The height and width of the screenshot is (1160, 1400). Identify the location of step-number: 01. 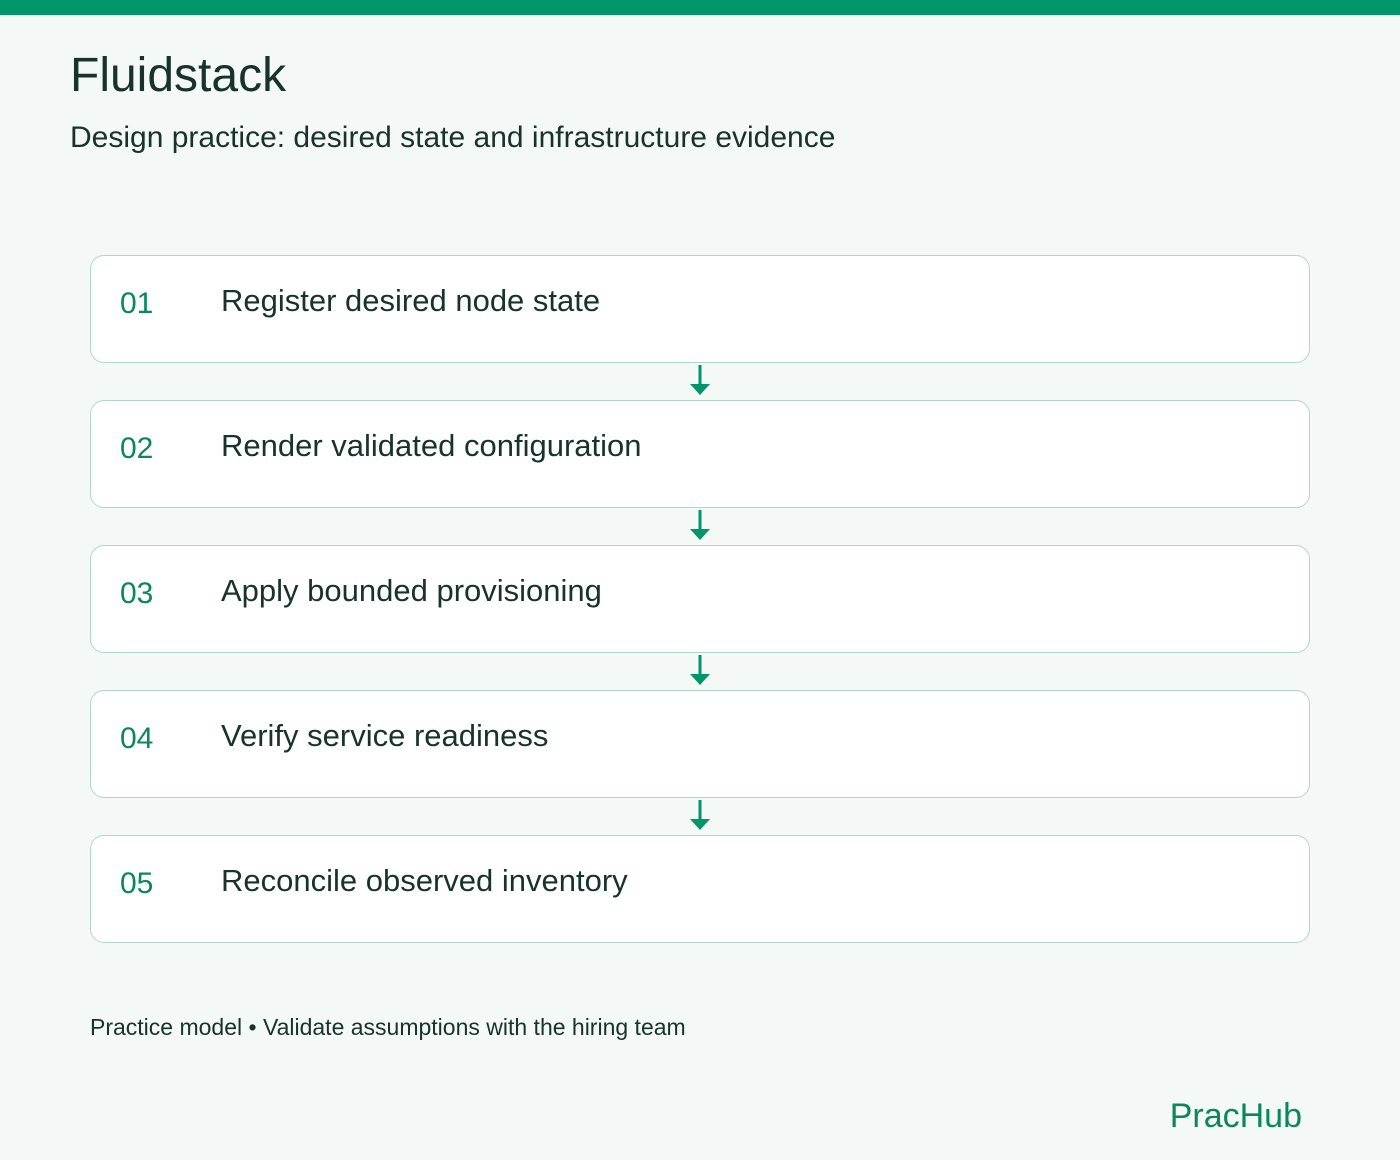
(137, 303).